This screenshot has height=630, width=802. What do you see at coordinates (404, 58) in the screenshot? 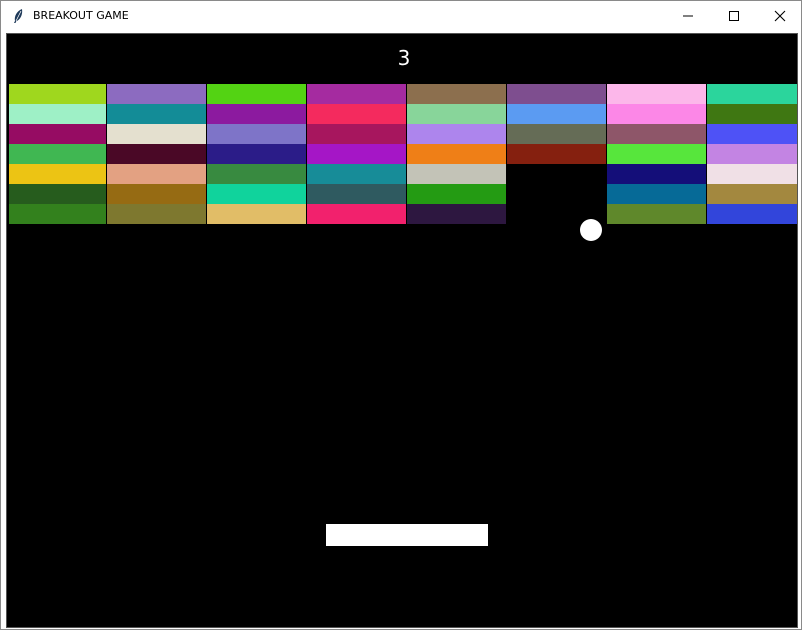
I see `score-display: 3` at bounding box center [404, 58].